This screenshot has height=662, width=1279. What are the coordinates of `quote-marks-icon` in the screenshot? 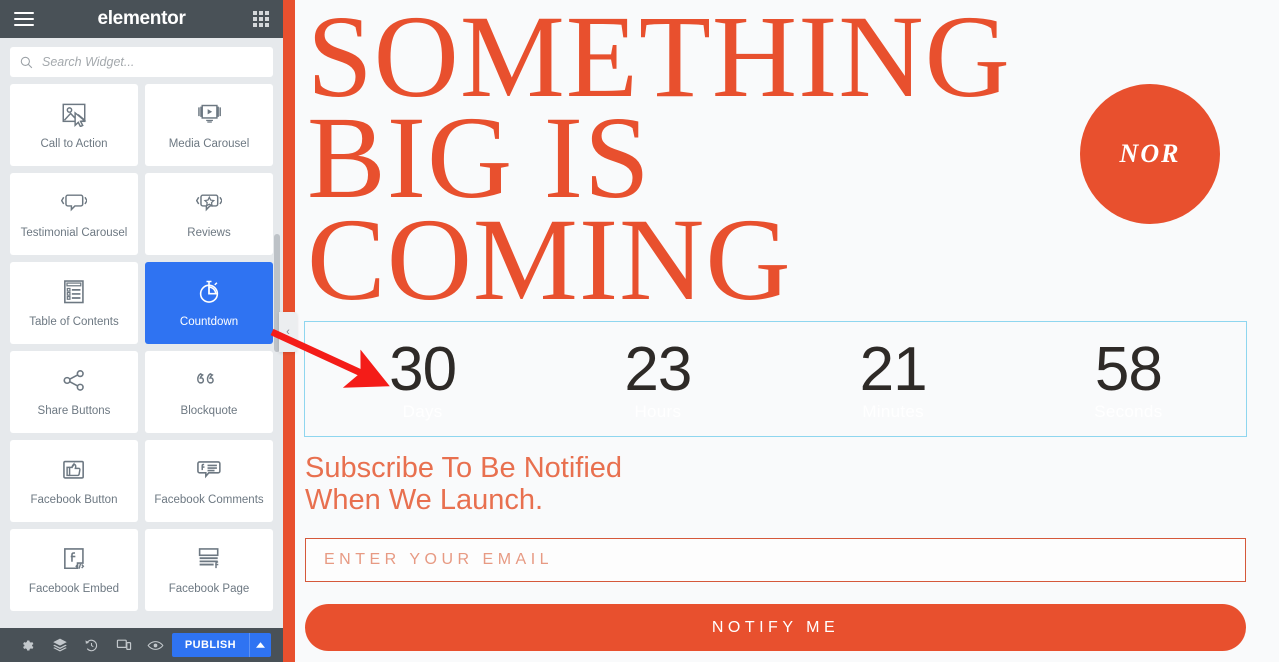 It's located at (209, 381).